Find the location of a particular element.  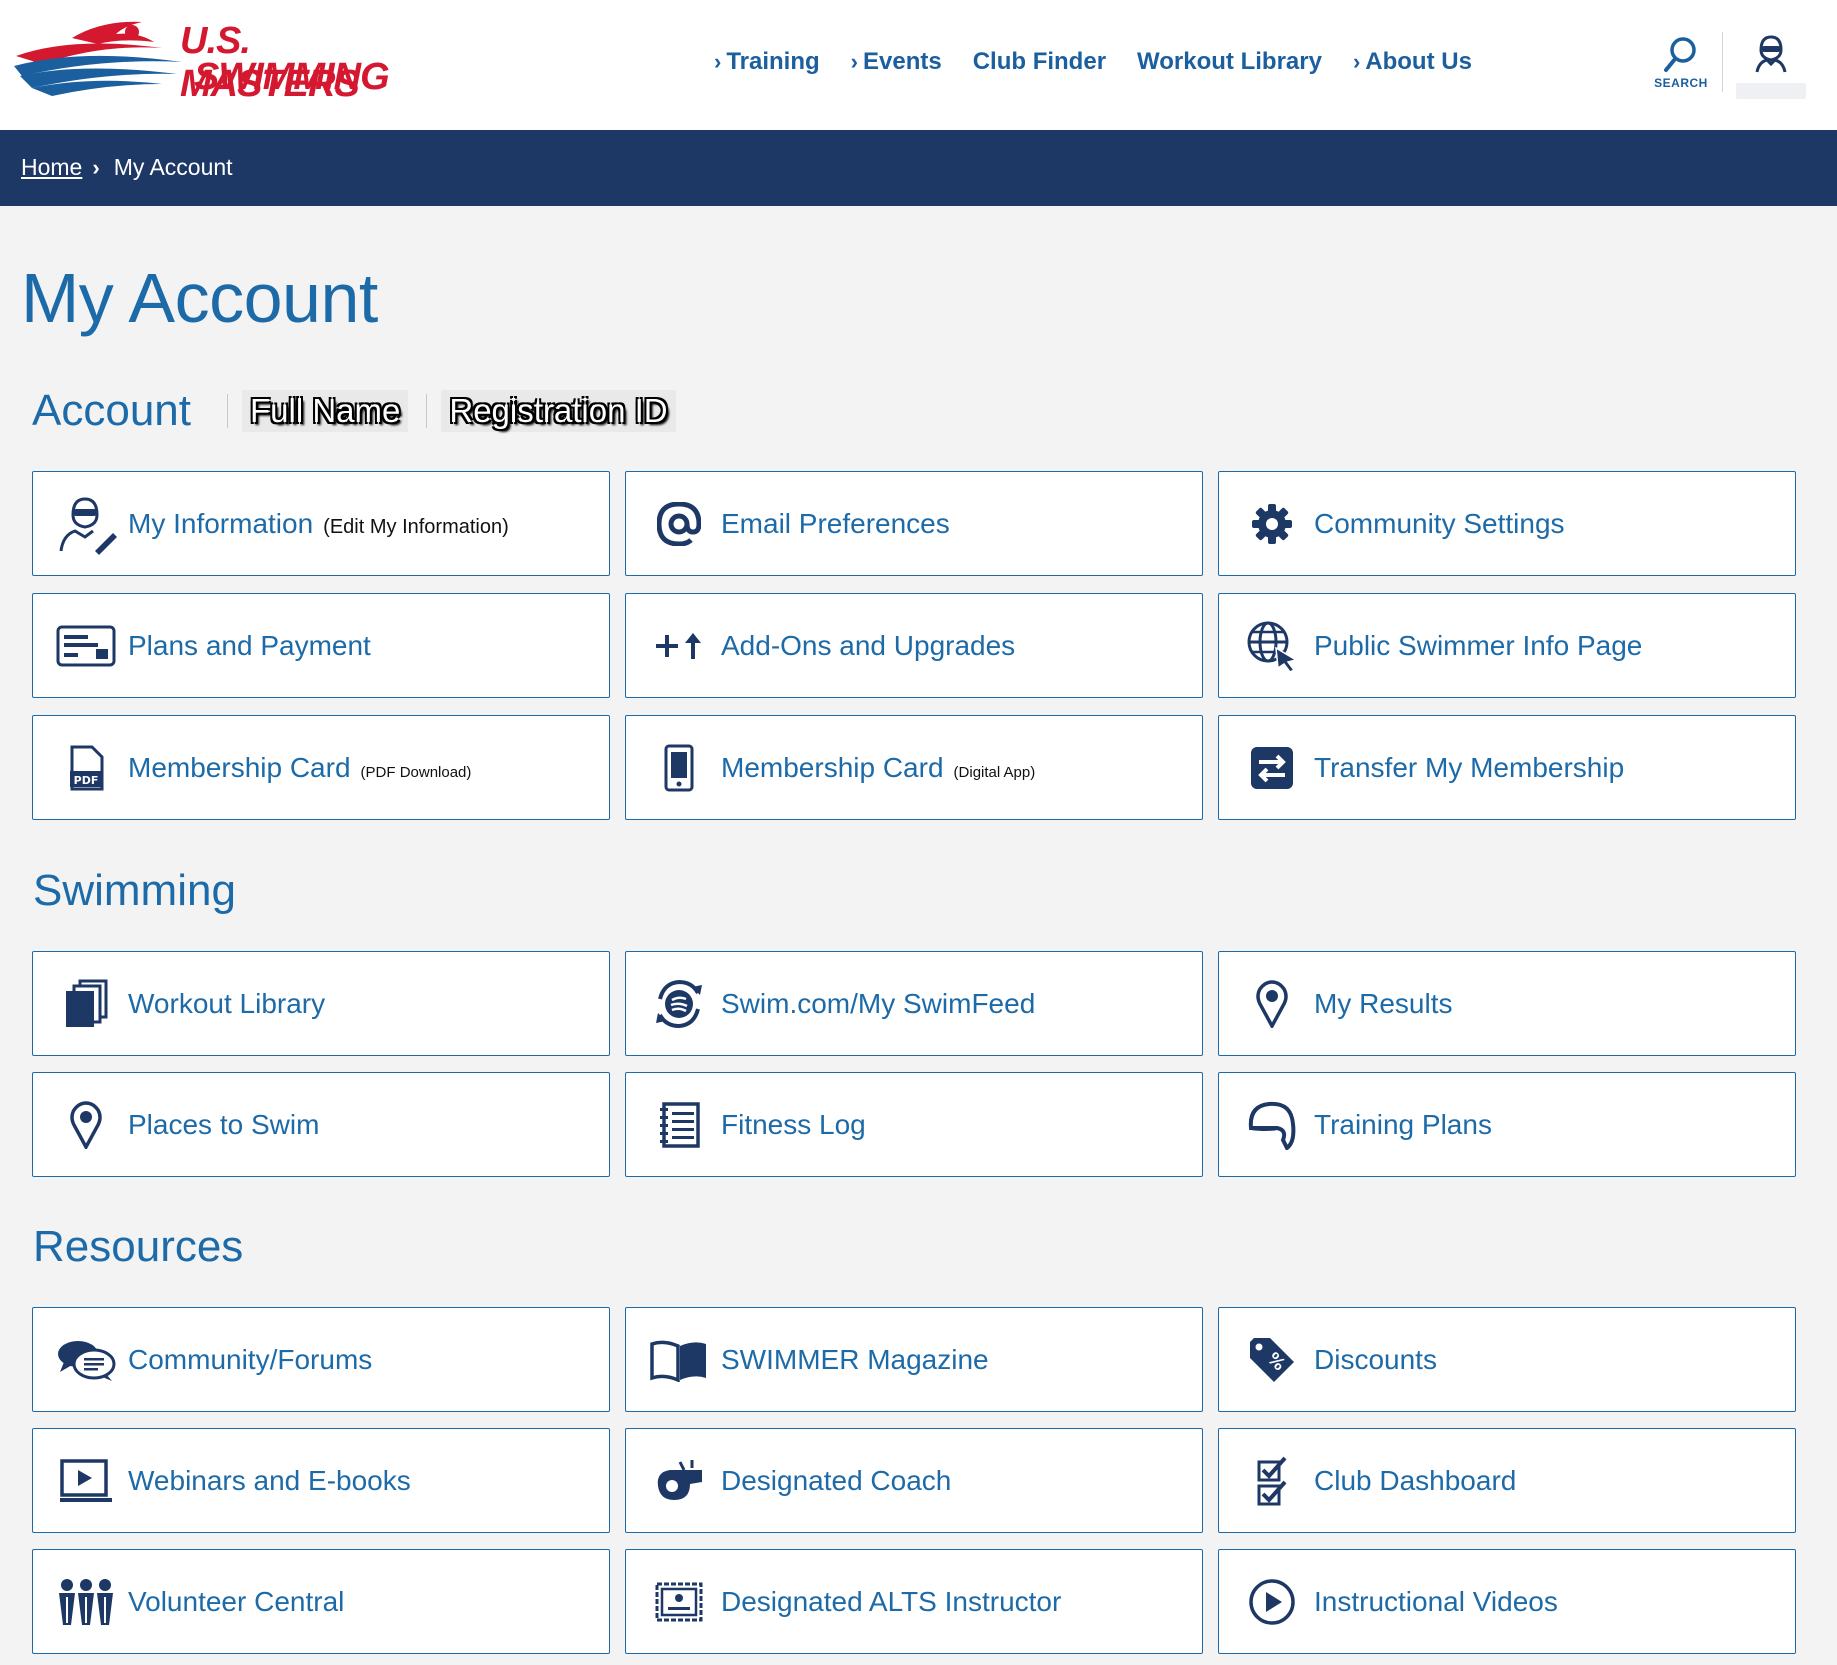

card-designated-alts: Designated ALTS Instructor is located at coordinates (914, 1601).